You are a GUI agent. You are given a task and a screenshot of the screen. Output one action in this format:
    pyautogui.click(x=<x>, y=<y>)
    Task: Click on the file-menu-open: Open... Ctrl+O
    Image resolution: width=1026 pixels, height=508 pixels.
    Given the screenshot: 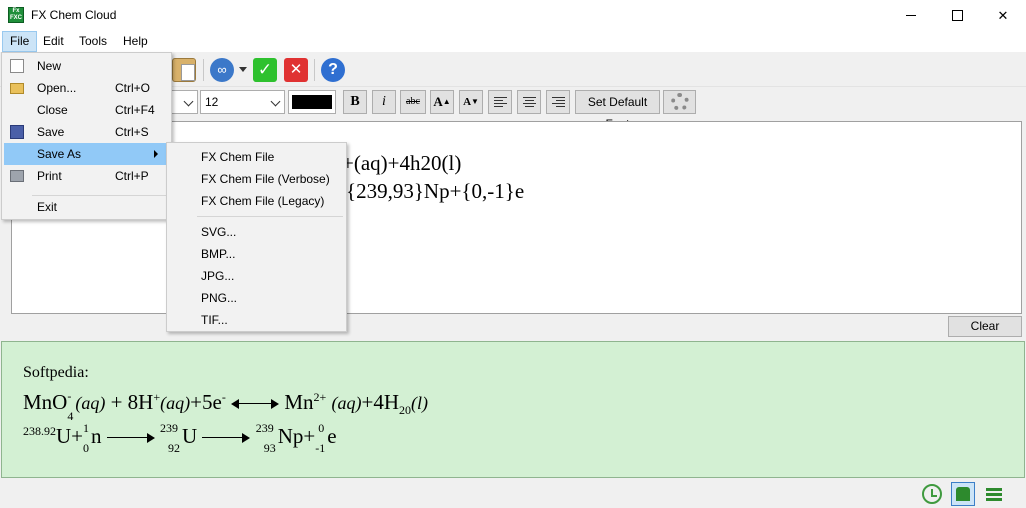 What is the action you would take?
    pyautogui.click(x=87, y=88)
    